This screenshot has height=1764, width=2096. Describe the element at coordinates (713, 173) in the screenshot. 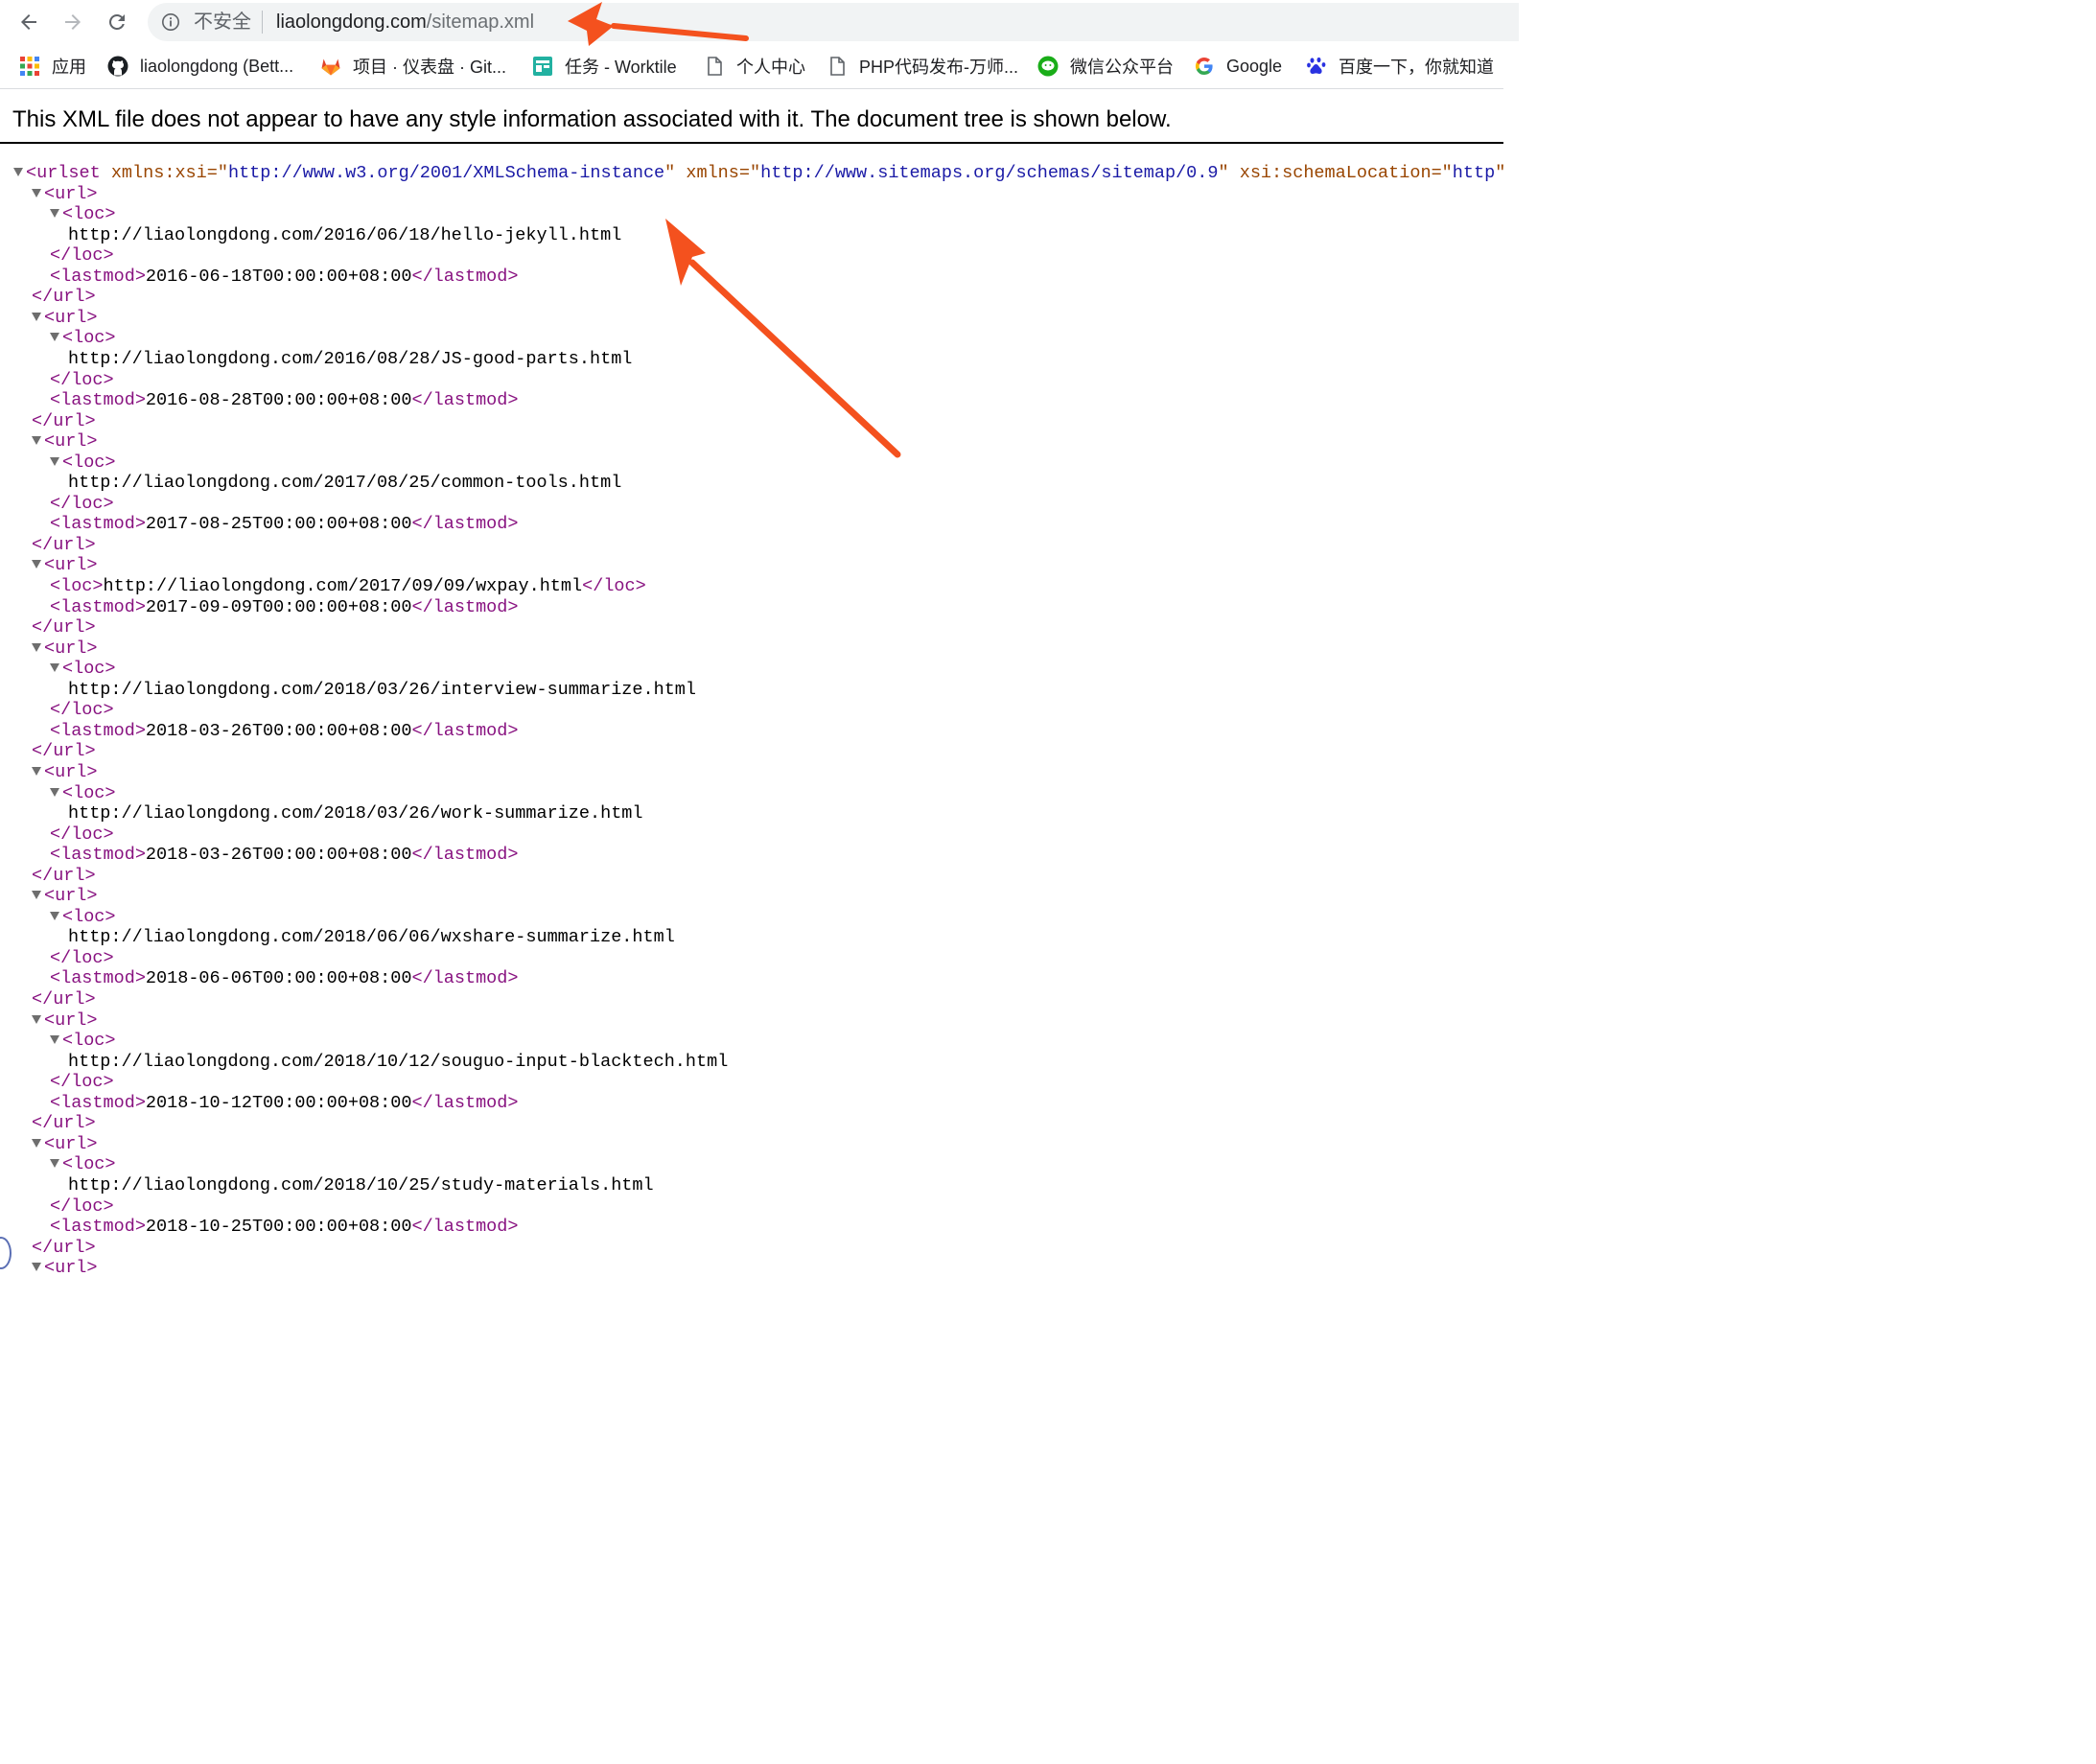

I see `xml-attribute-name: xmlns` at that location.